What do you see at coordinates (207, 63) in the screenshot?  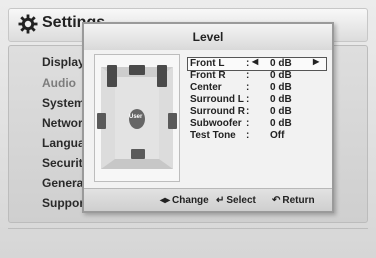 I see `row-label: Front L` at bounding box center [207, 63].